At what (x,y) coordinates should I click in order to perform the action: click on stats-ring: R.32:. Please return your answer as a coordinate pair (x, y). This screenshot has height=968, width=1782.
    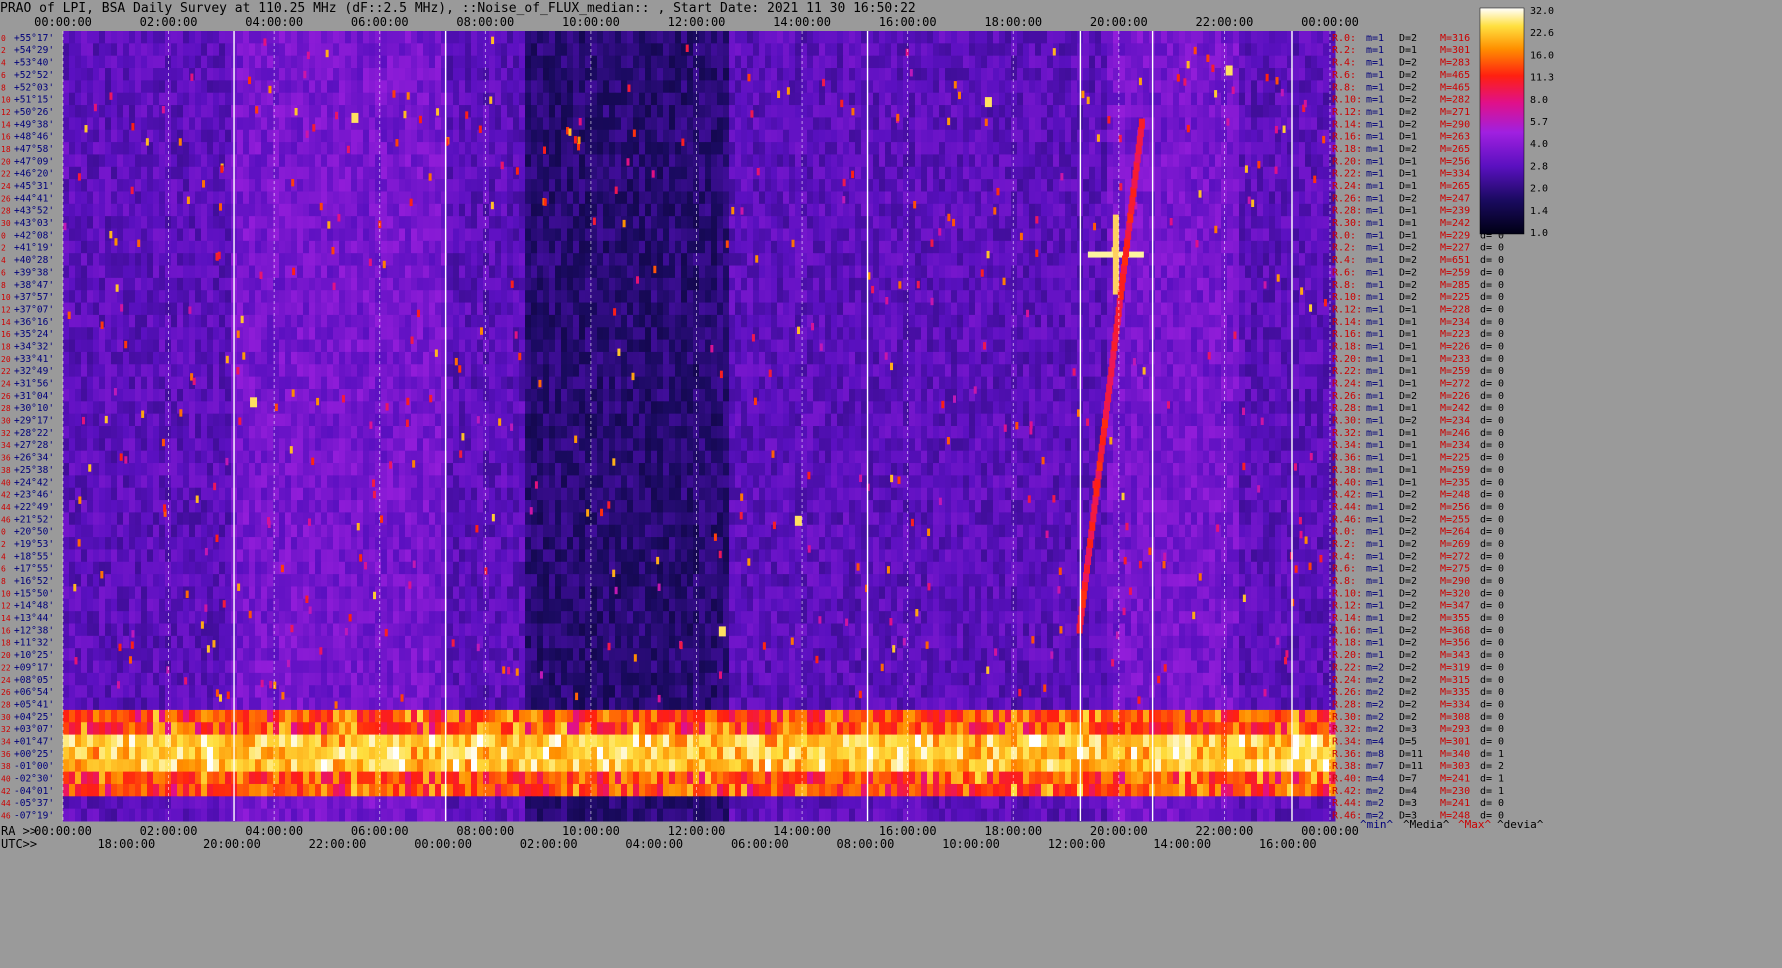
    Looking at the image, I should click on (1347, 729).